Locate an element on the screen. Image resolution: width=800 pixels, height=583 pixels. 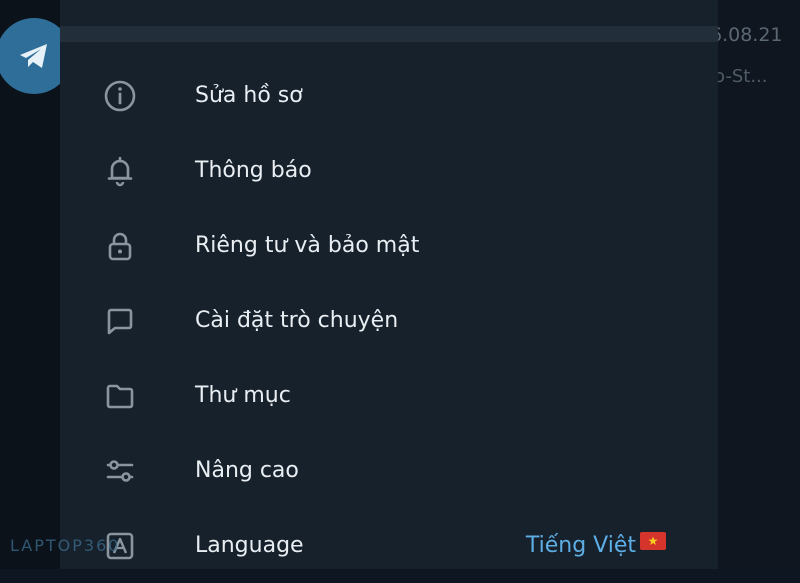
menu-item-language: Language Tiếng Việt ★ is located at coordinates (389, 545).